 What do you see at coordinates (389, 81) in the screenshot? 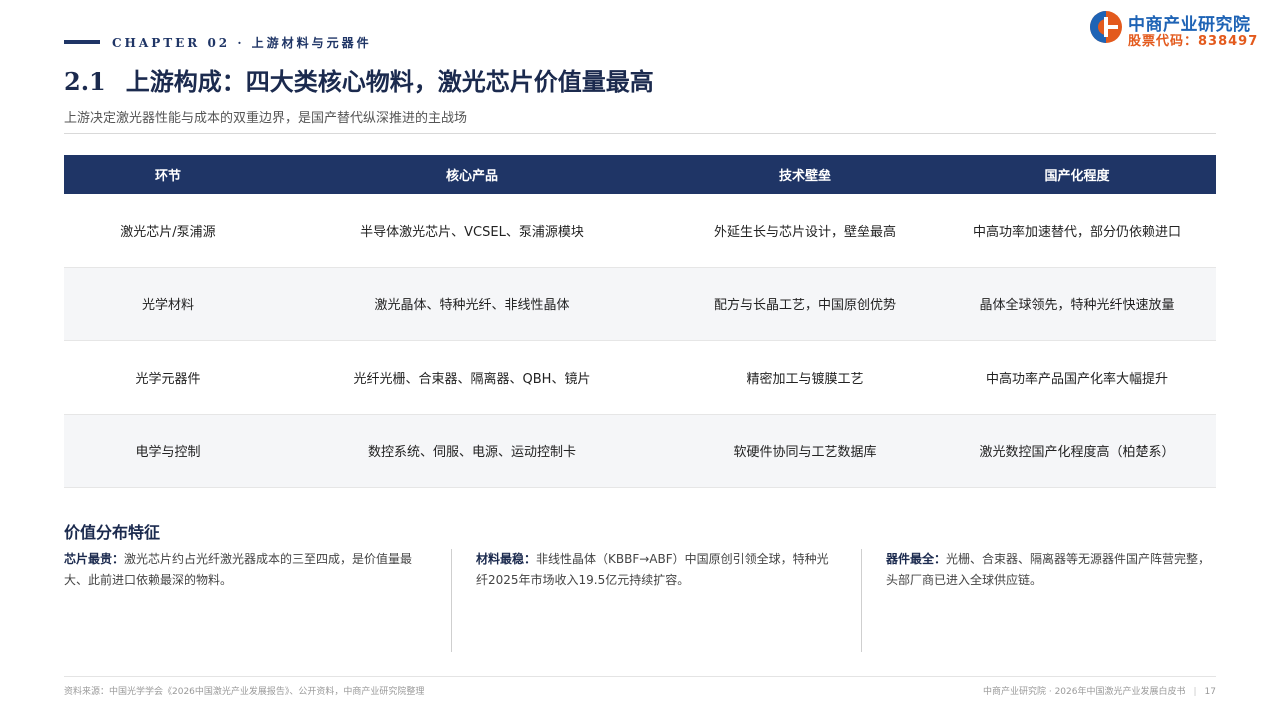
I see `title-text: 上游构成：四大类核心物料，激光芯片价值量最高` at bounding box center [389, 81].